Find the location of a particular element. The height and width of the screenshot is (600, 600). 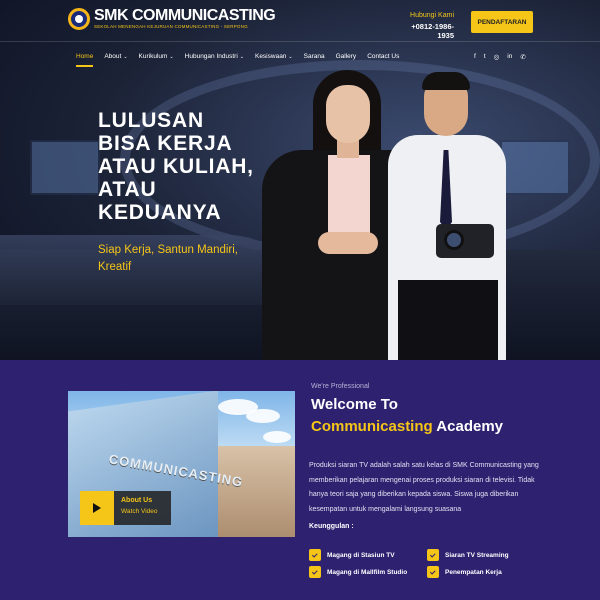

title-highlight: Communicasting is located at coordinates (372, 426).